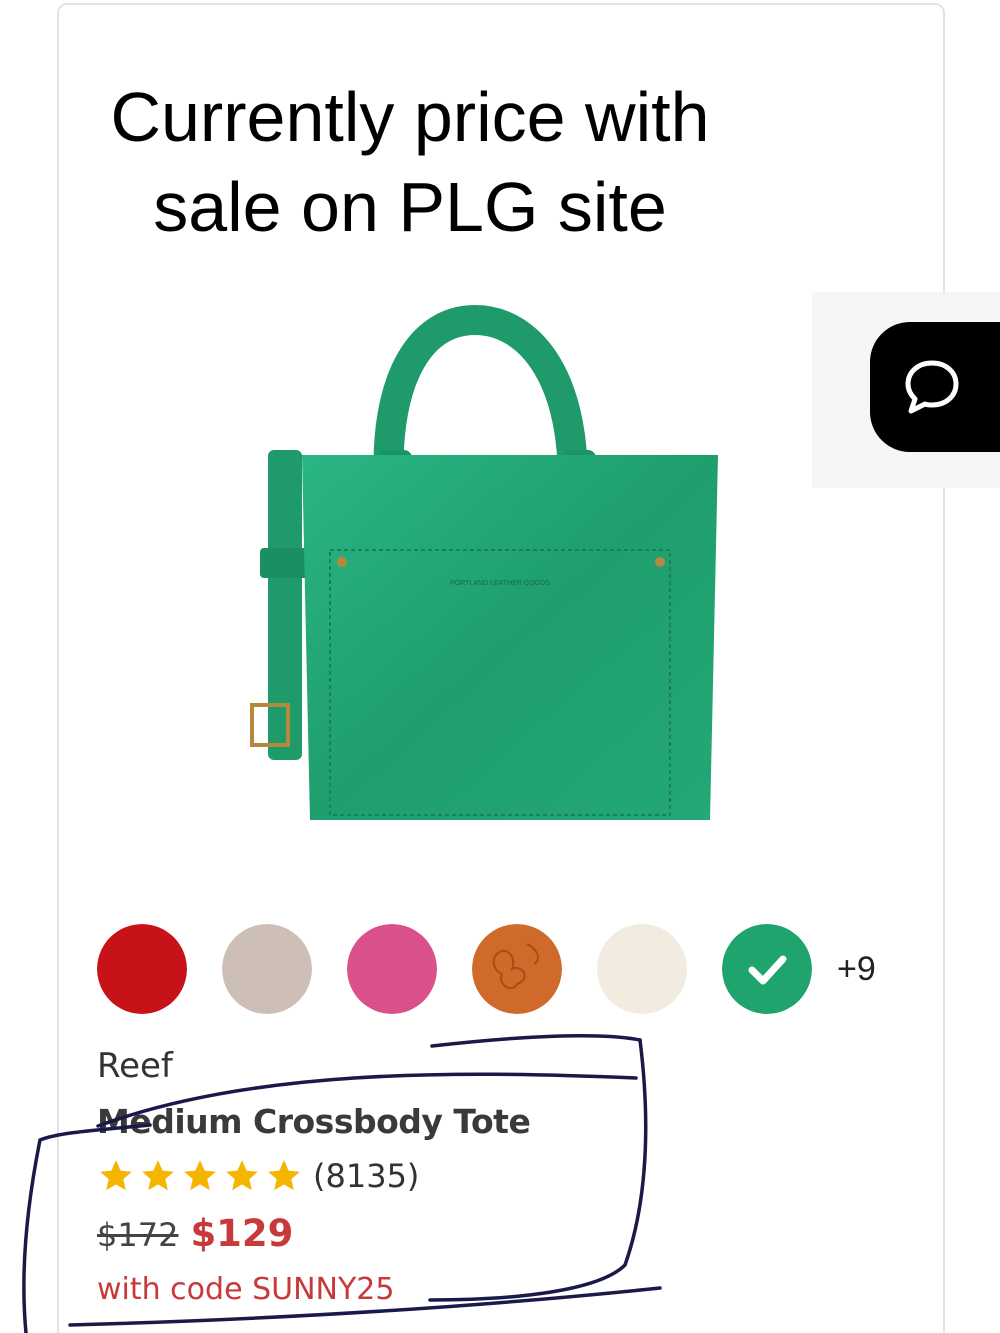  What do you see at coordinates (242, 1233) in the screenshot?
I see `sale-price: $129` at bounding box center [242, 1233].